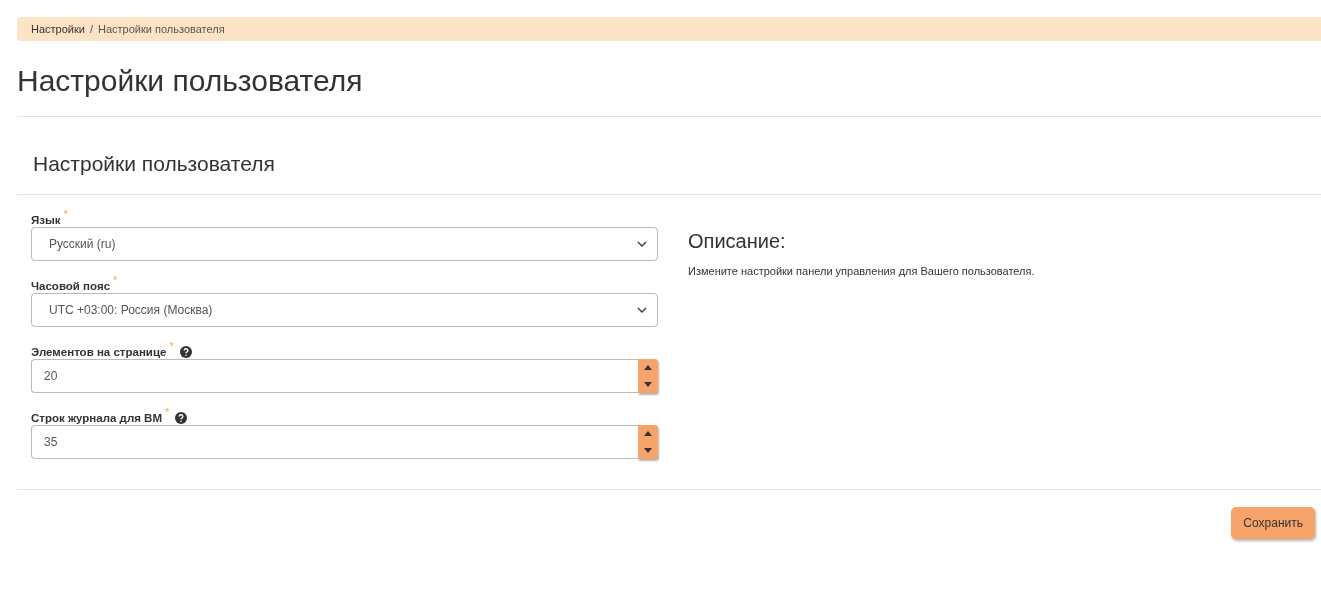 Image resolution: width=1321 pixels, height=596 pixels. I want to click on page-title: Настройки пользователя, so click(190, 81).